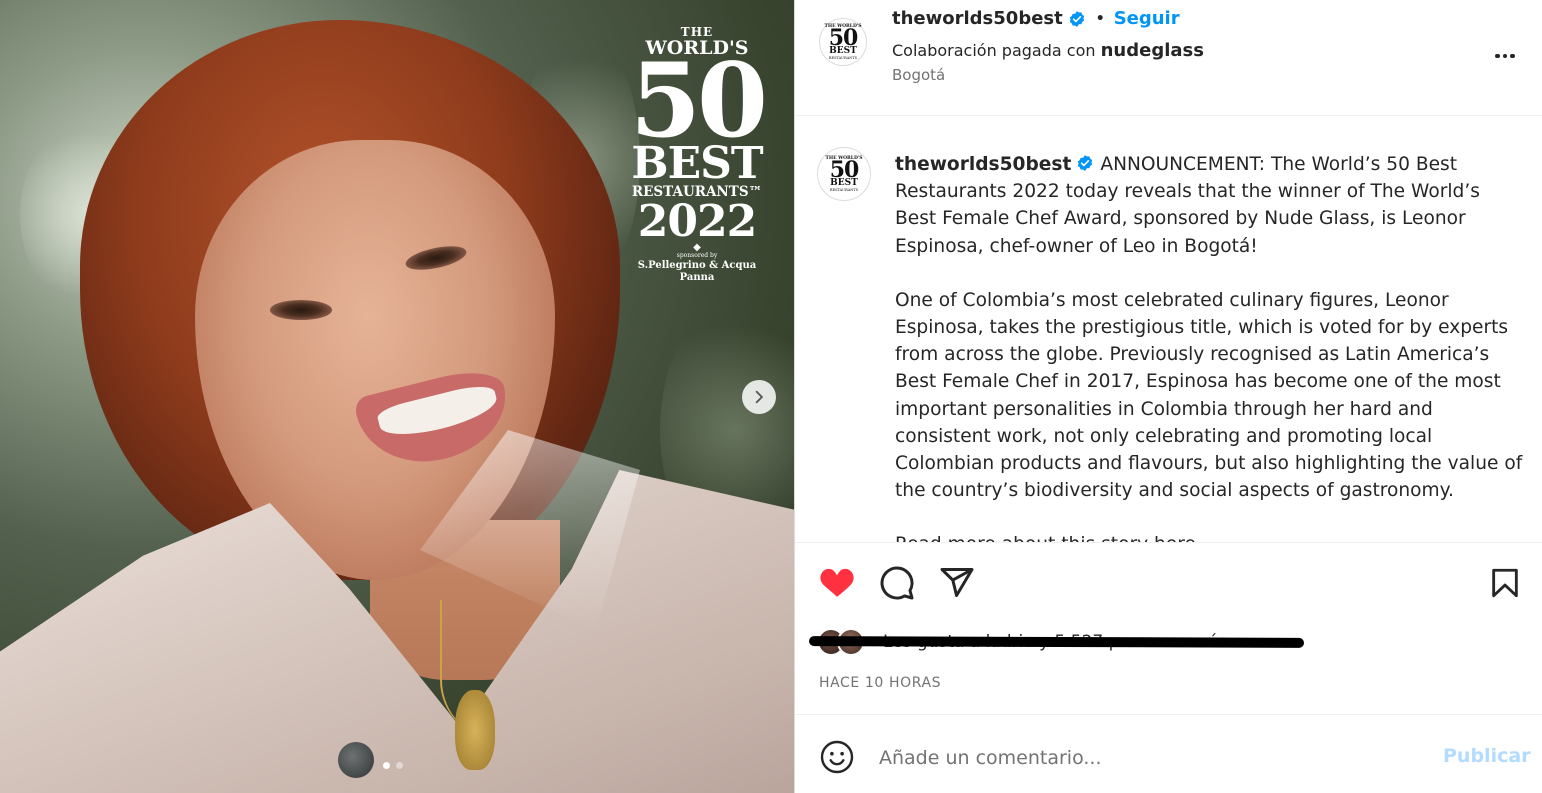 The image size is (1542, 793). I want to click on post-timestamp: HACE 10 HORAS, so click(880, 683).